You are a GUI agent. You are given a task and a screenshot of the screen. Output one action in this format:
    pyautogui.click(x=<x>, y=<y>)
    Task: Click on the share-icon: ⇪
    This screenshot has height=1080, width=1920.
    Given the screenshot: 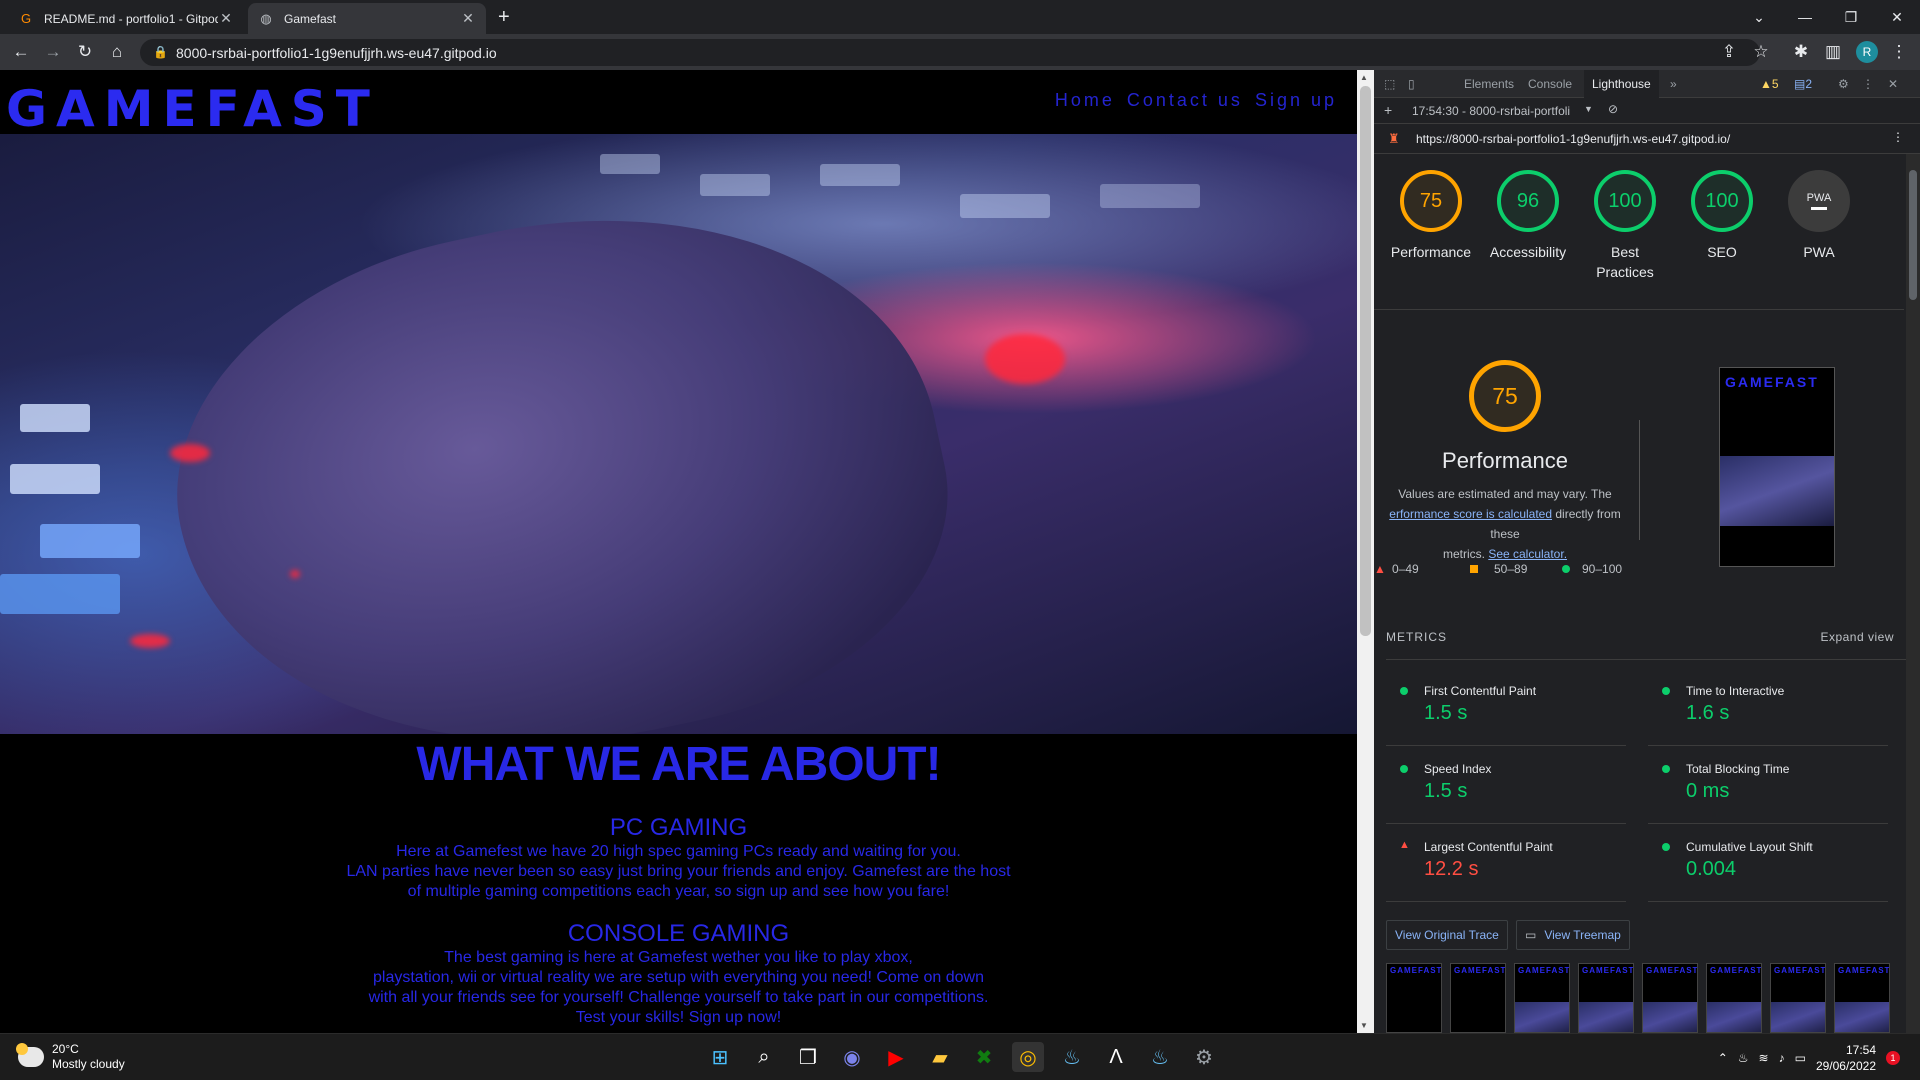 What is the action you would take?
    pyautogui.click(x=1729, y=52)
    